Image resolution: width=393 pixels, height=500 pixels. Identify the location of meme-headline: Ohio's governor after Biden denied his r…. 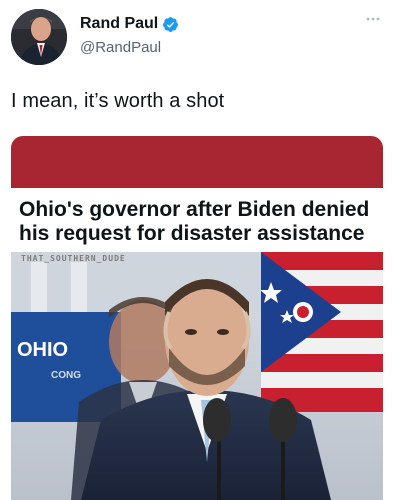
(194, 221).